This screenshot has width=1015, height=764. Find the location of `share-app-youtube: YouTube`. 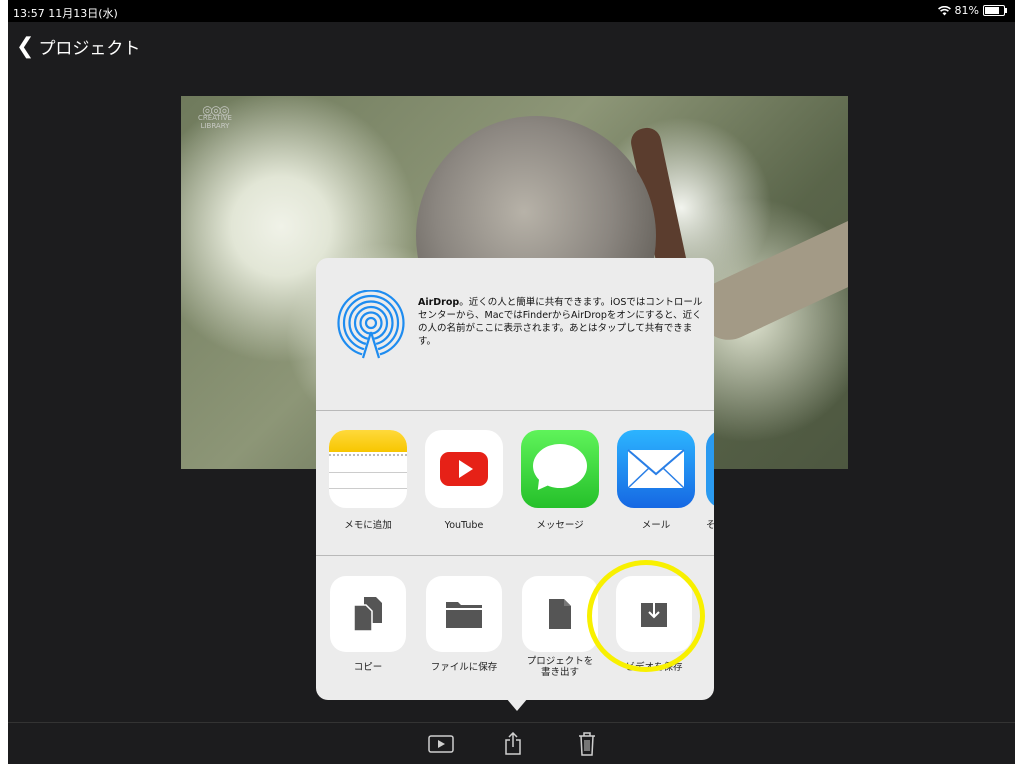

share-app-youtube: YouTube is located at coordinates (464, 481).